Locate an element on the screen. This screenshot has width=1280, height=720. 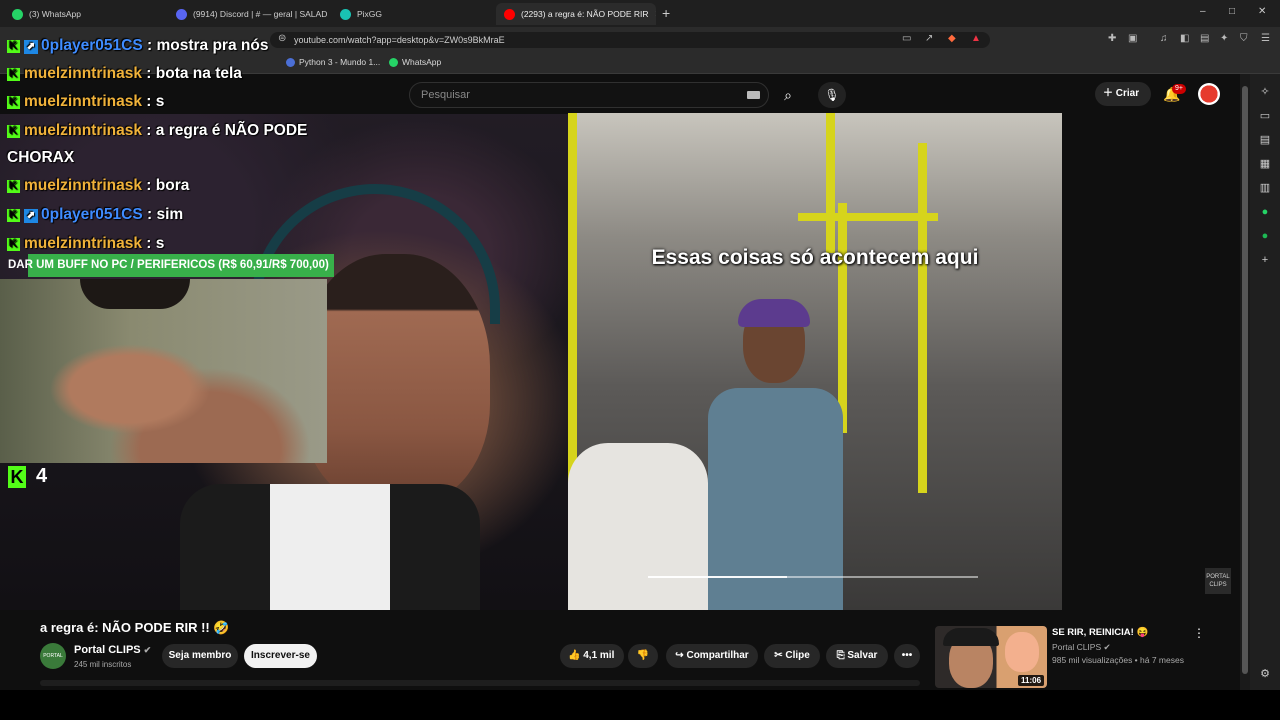
like-button: 👍 4,1 mil is located at coordinates (592, 656).